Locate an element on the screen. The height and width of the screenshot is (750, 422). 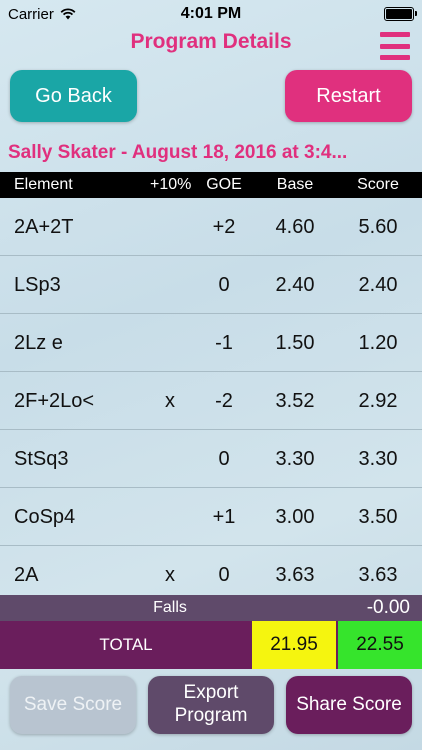
table-row: StSq3 0 3.30 3.30 is located at coordinates (211, 459).